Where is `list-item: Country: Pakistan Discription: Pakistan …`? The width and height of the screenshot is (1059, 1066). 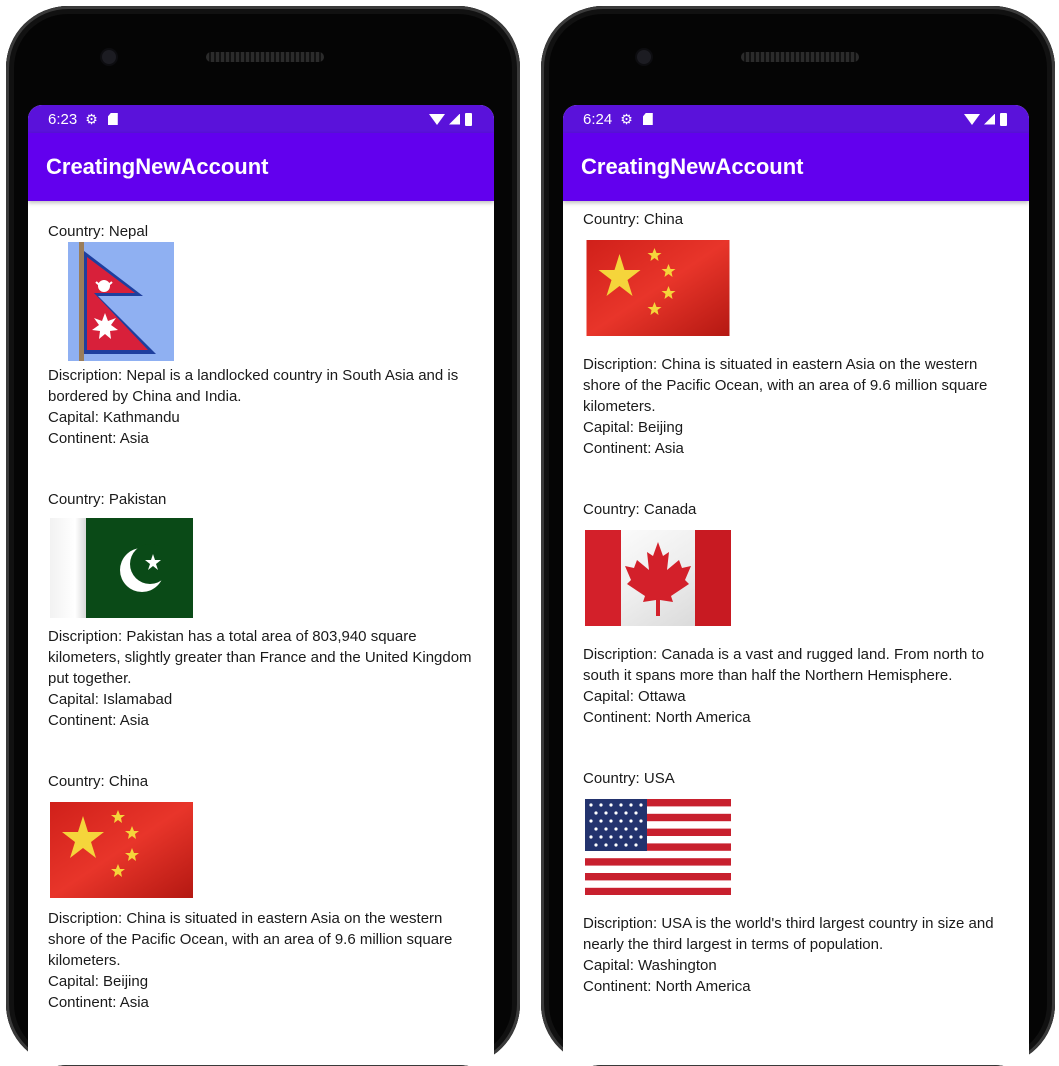
list-item: Country: Pakistan Discription: Pakistan … is located at coordinates (260, 590).